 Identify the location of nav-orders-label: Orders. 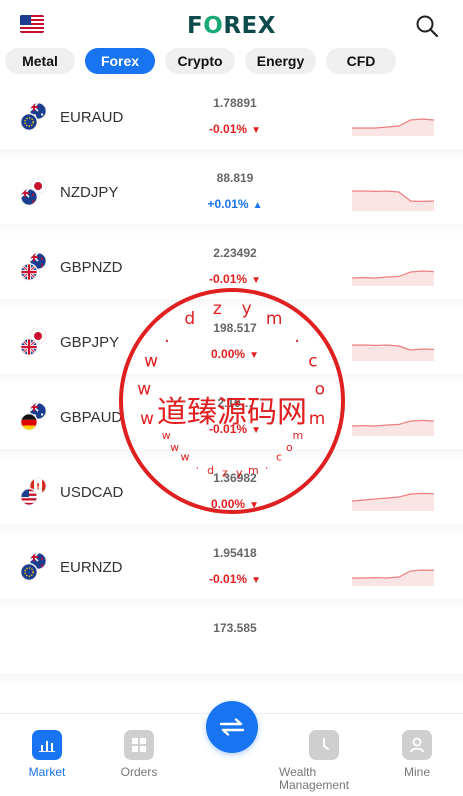
(139, 772).